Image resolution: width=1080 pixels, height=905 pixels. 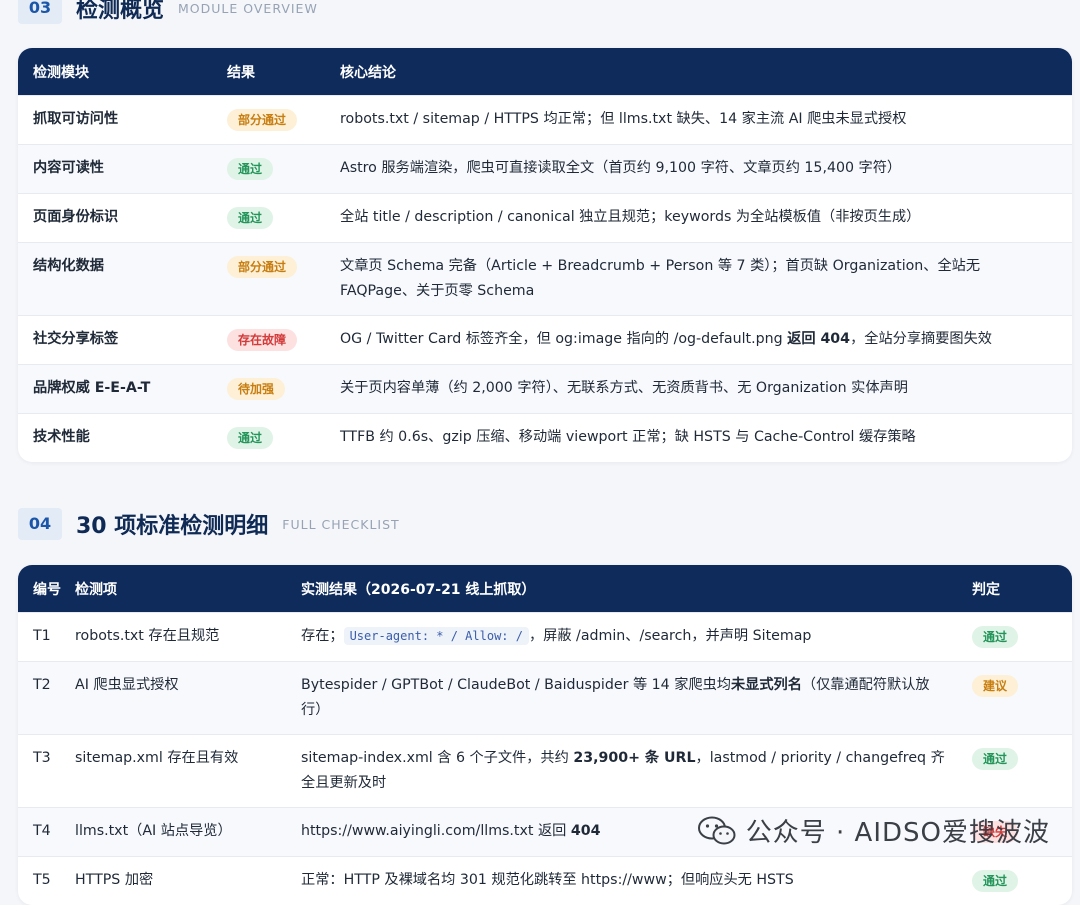 I want to click on check-id: T4, so click(x=42, y=831).